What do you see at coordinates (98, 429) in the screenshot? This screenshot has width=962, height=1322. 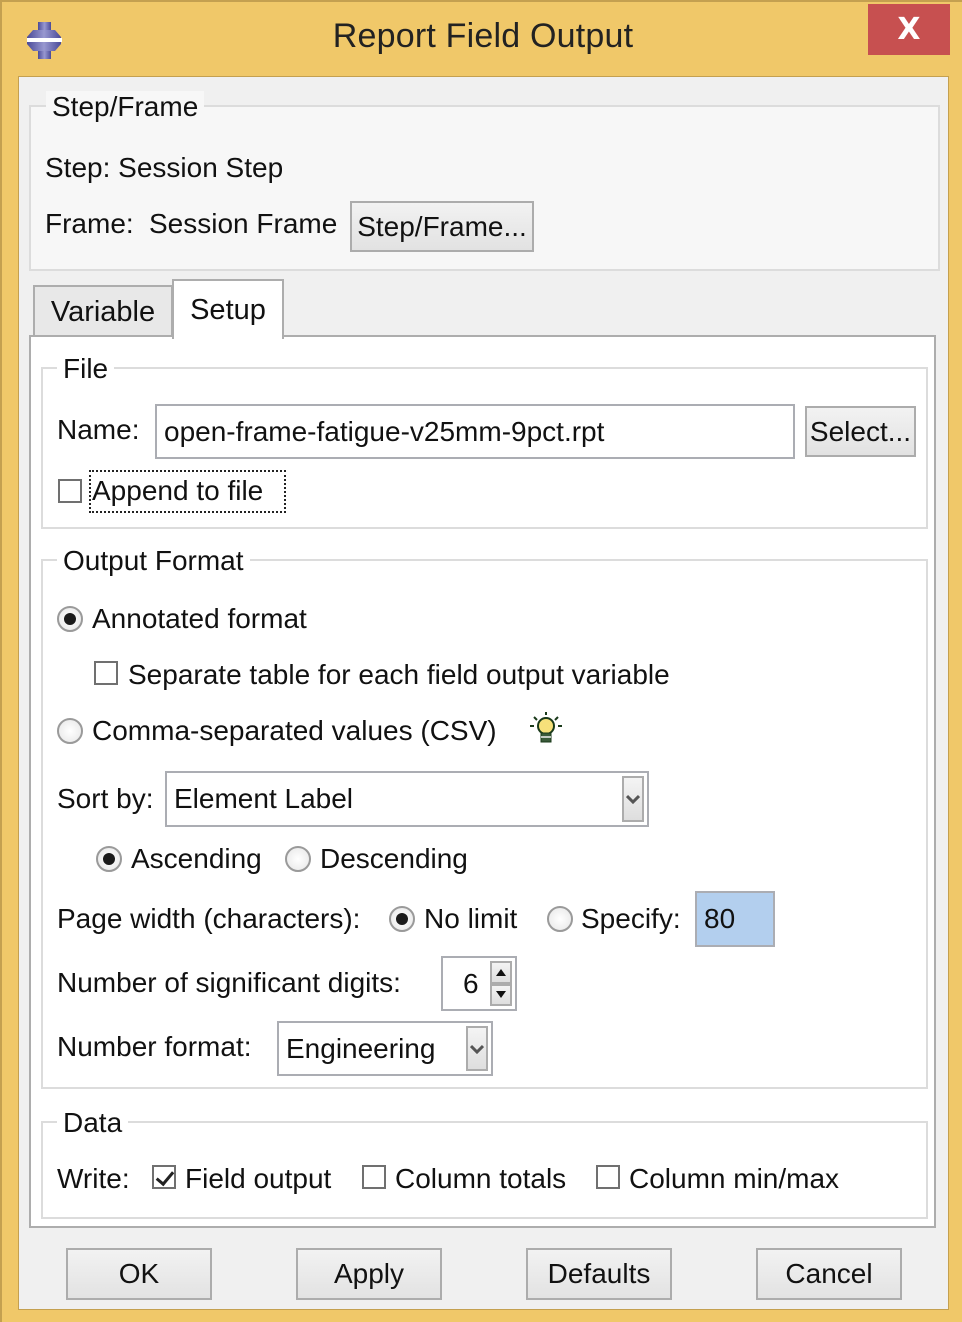 I see `file-name-label: Name:` at bounding box center [98, 429].